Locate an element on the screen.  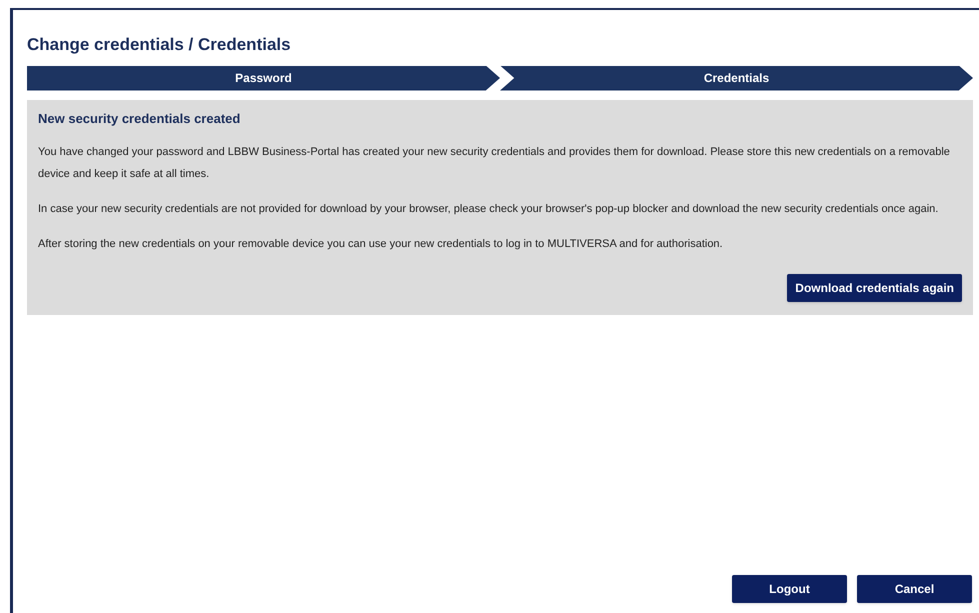
message-paragraph: You have changed your password and LBBW Business-Portal has created your new security credentials and provides them for download. Please store this new credentials on a removable device and keep it safe at all times. is located at coordinates (494, 163).